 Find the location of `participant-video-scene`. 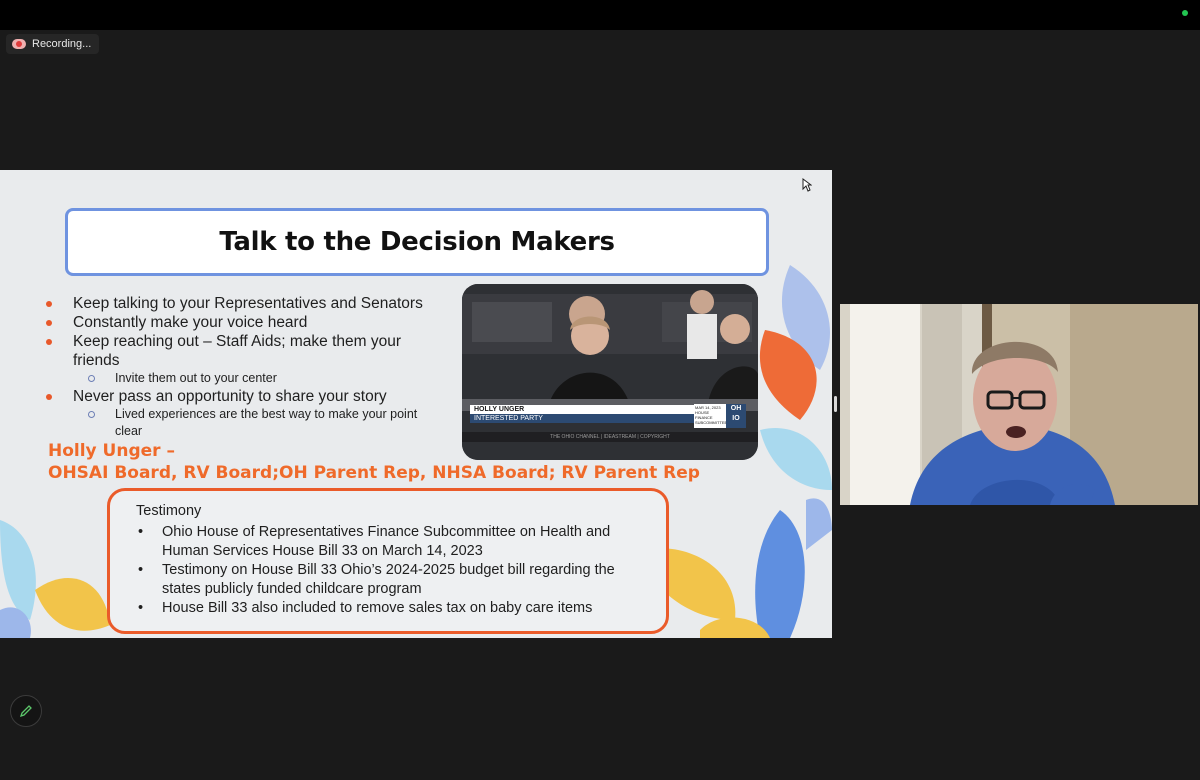

participant-video-scene is located at coordinates (1019, 404).